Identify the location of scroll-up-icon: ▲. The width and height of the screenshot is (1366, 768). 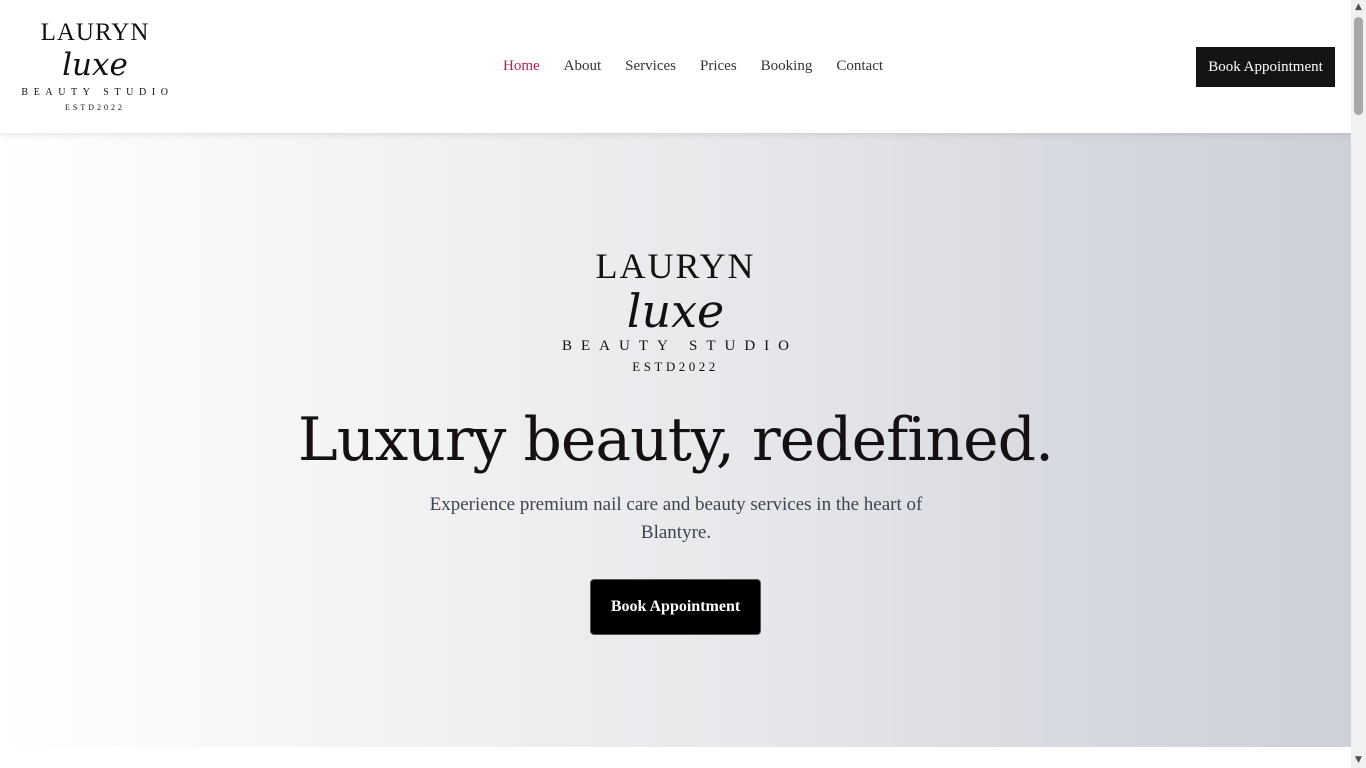
(1358, 7).